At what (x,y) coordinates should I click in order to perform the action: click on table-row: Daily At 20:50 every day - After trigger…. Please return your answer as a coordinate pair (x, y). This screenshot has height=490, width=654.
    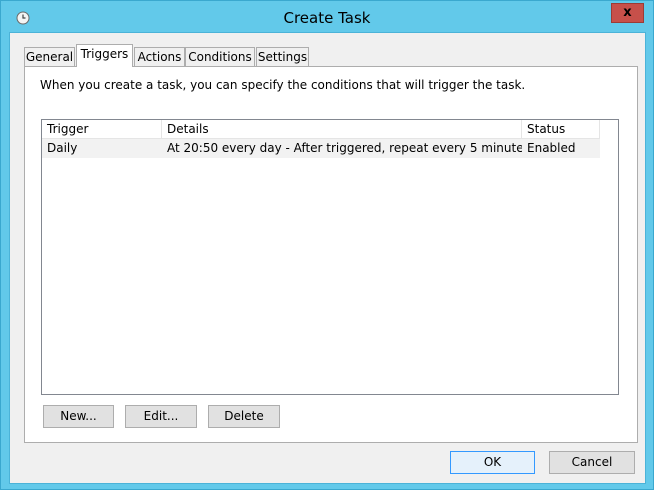
    Looking at the image, I should click on (321, 148).